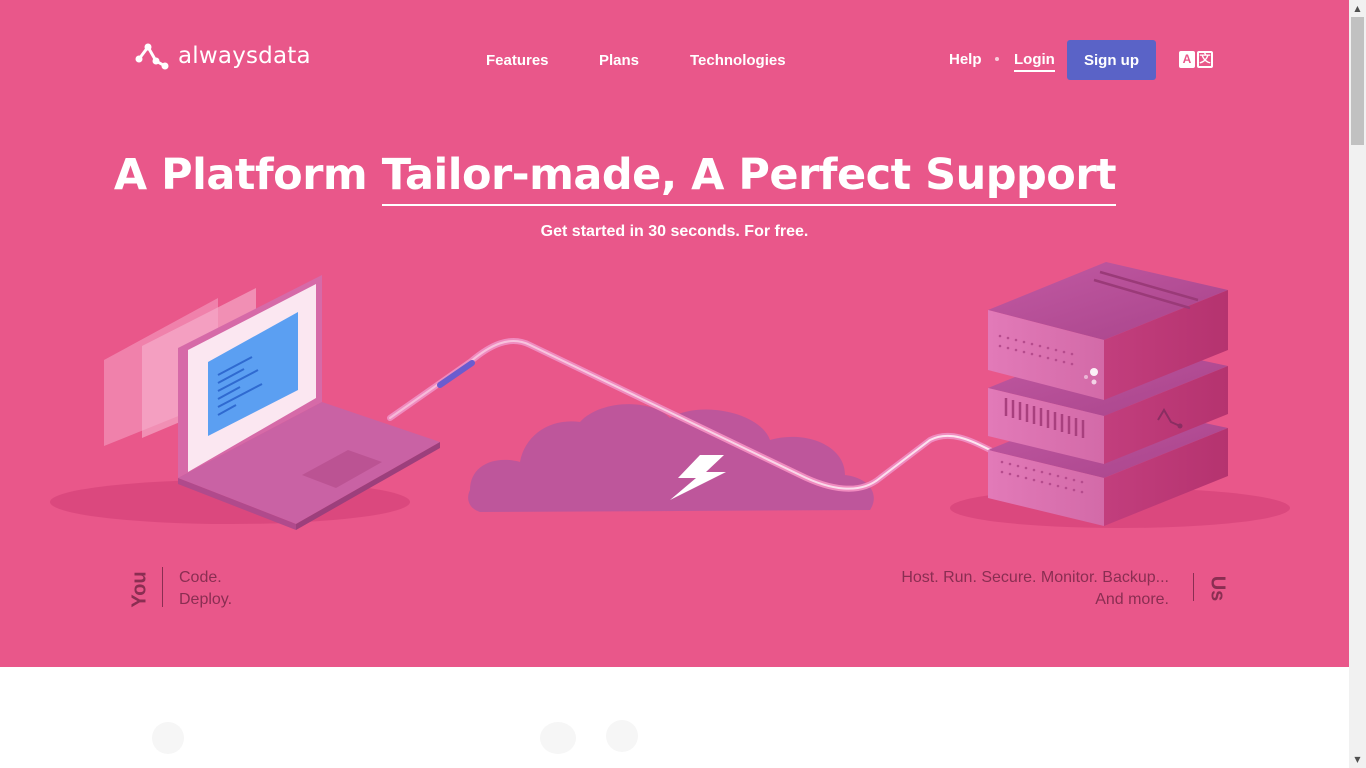 This screenshot has height=768, width=1366. I want to click on translate-icon: A, so click(1187, 59).